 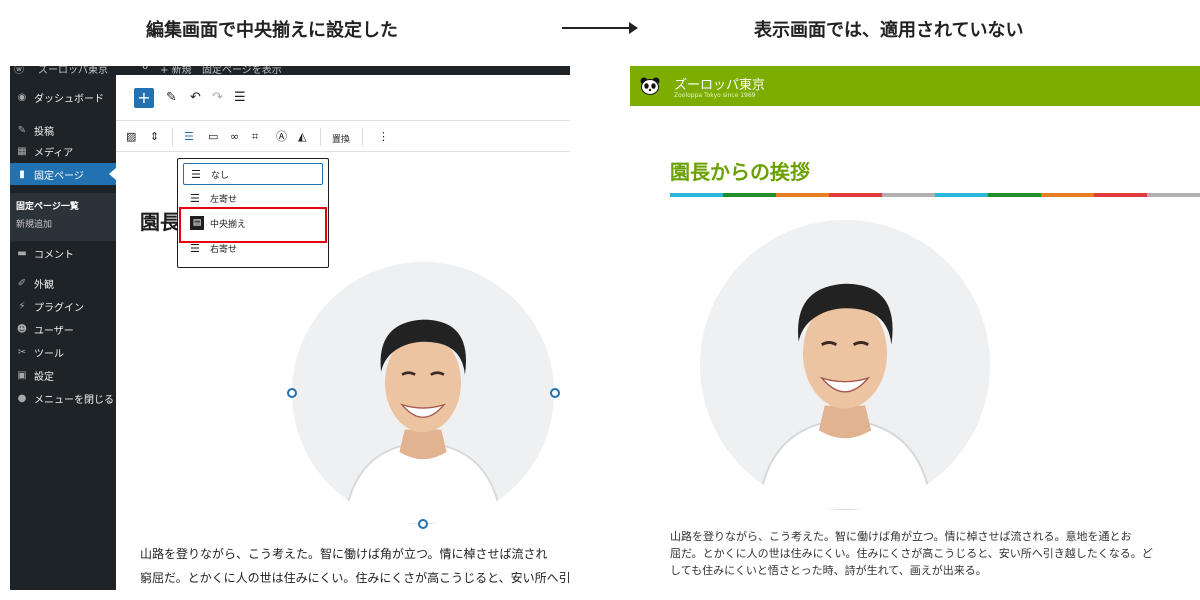 I want to click on pin-icon: ✎, so click(x=22, y=130).